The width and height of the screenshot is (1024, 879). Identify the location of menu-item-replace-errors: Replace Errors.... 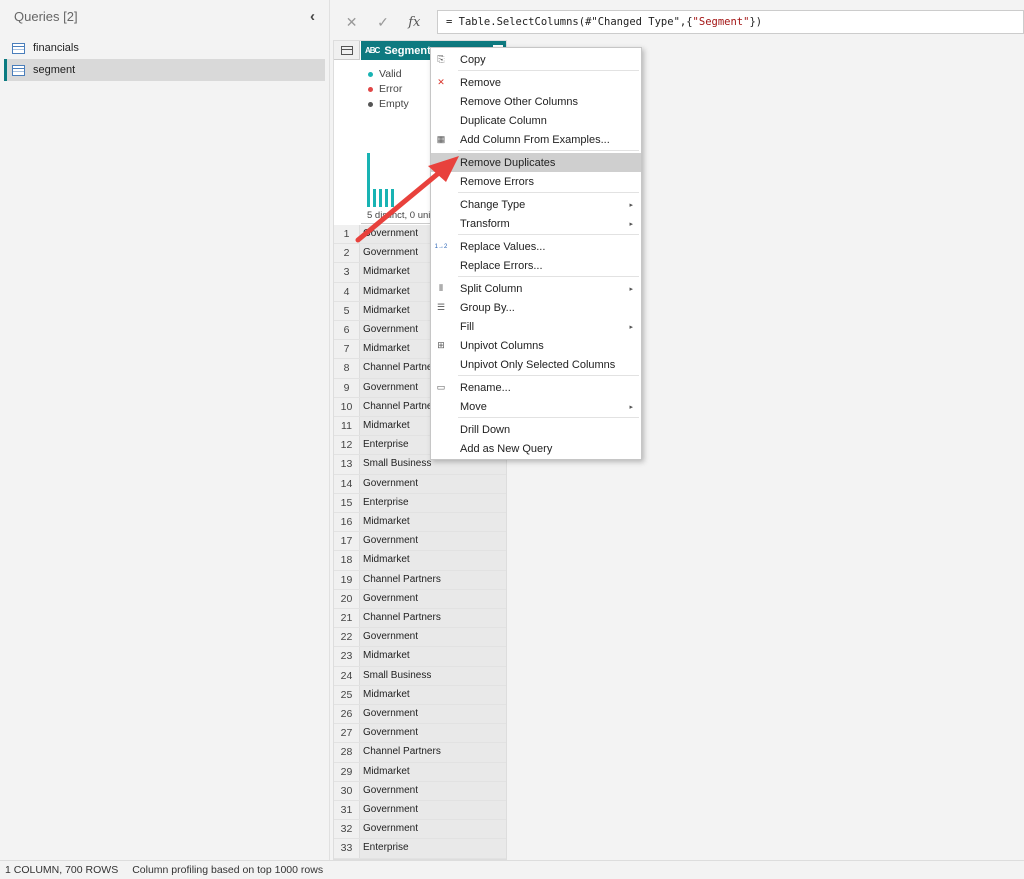
(536, 265).